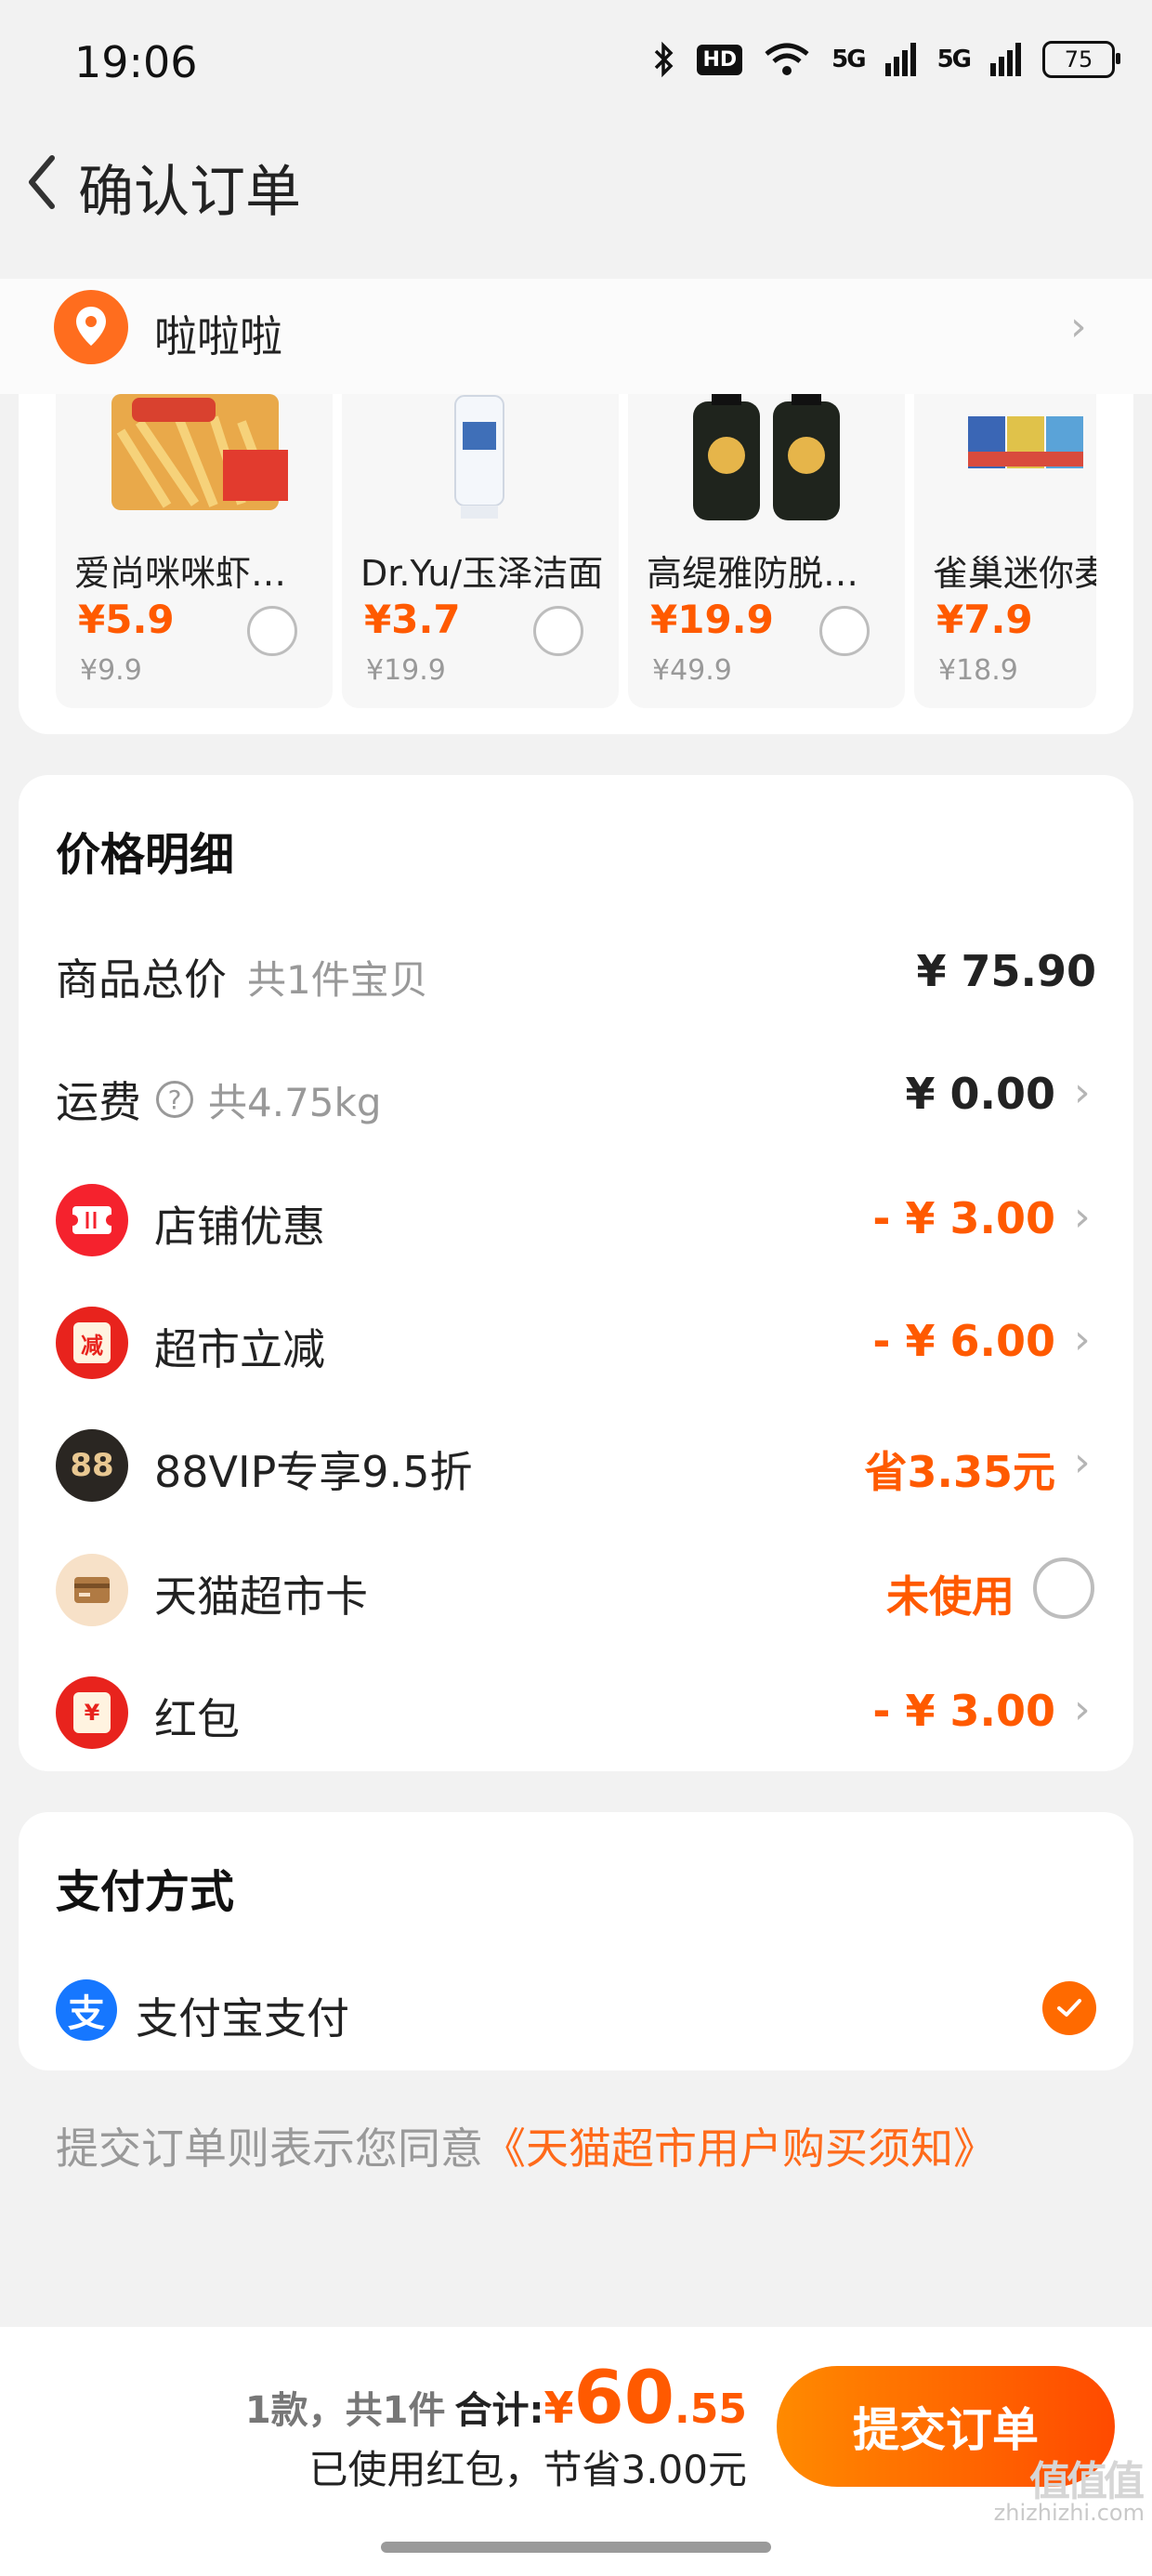 The height and width of the screenshot is (2576, 1152). Describe the element at coordinates (345, 2410) in the screenshot. I see `item-count: 1款，共1件` at that location.